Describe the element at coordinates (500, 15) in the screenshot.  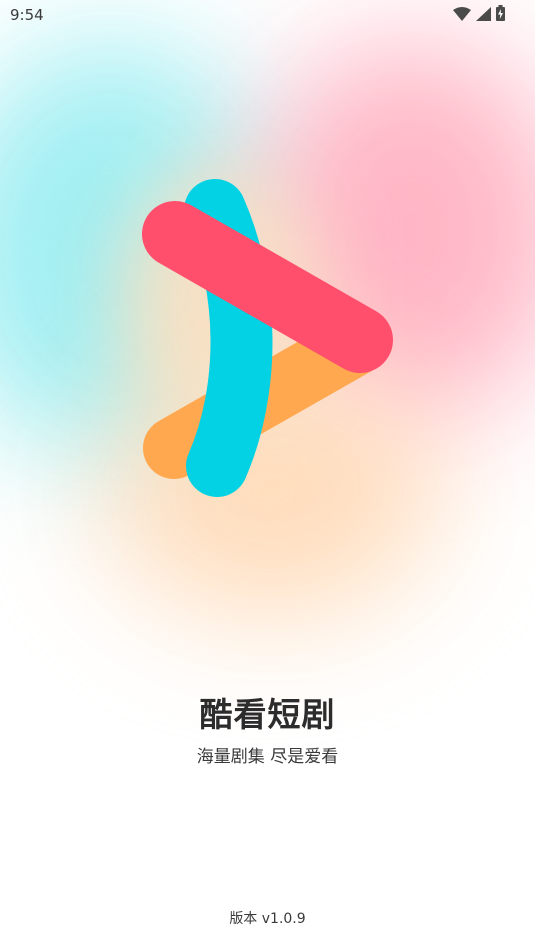
I see `battery-charging-icon` at that location.